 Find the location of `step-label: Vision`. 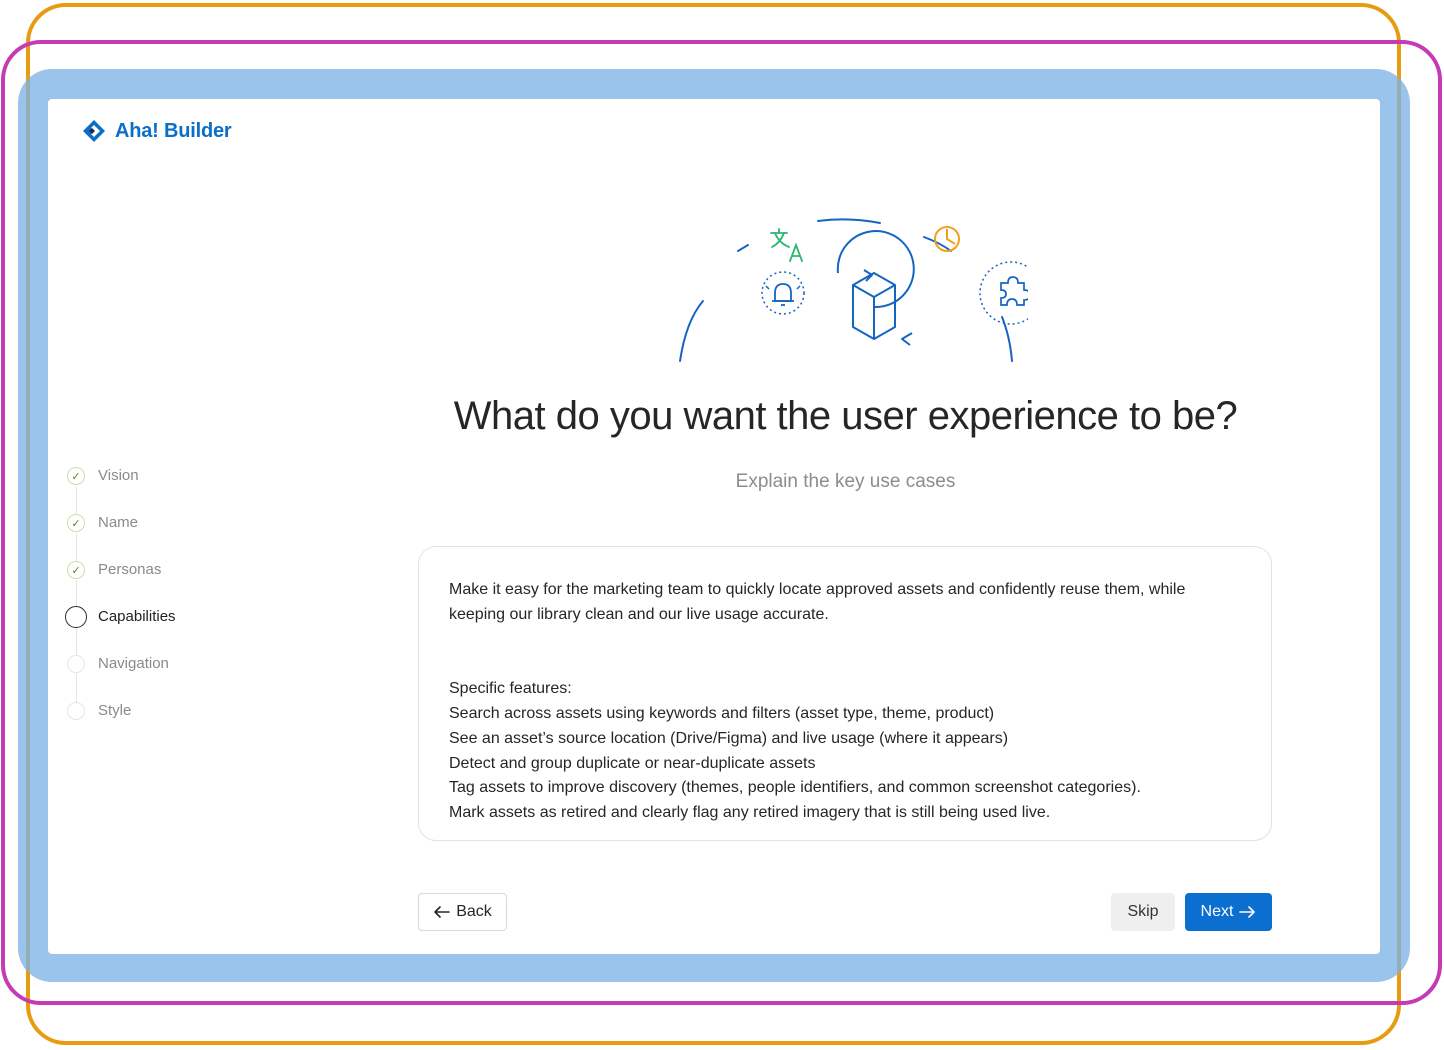

step-label: Vision is located at coordinates (118, 475).